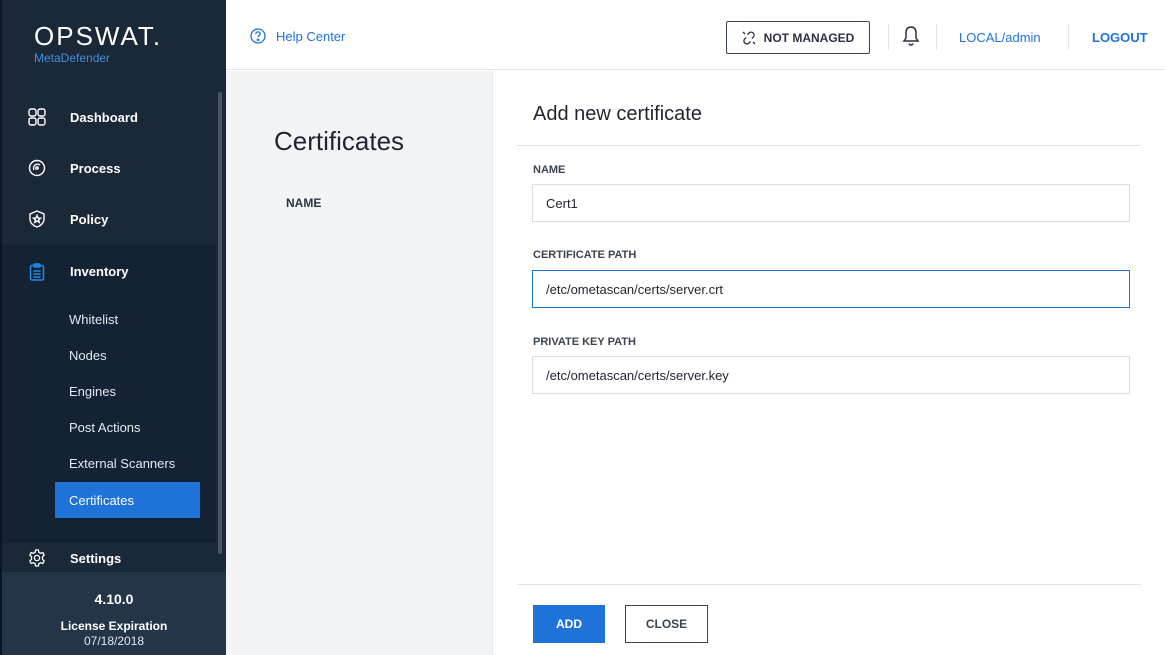 The image size is (1165, 655). I want to click on nav-item-process: Process, so click(109, 168).